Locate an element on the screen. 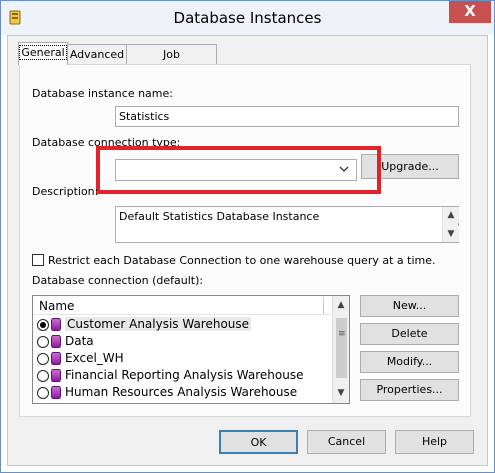 The image size is (495, 473). restrict-checkbox is located at coordinates (38, 260).